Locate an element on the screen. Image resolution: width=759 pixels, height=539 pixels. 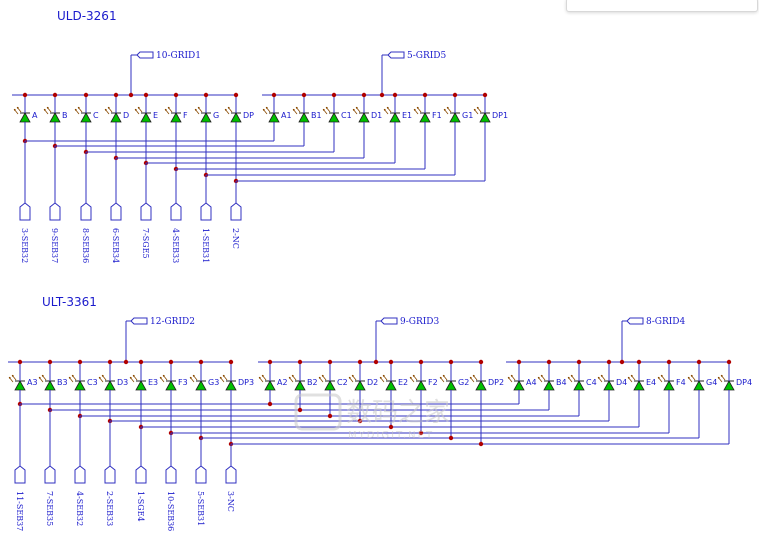
segment-label: E2 is located at coordinates (403, 382).